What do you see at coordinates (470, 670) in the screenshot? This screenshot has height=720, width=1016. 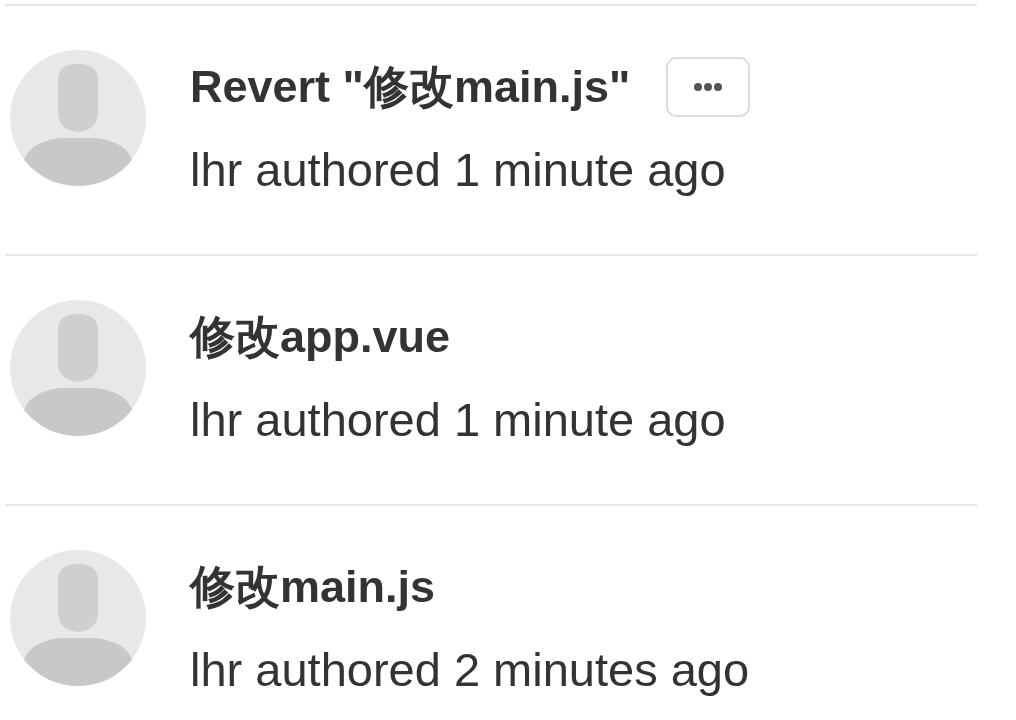 I see `commit-meta: lhr authored 2 minutes ago` at bounding box center [470, 670].